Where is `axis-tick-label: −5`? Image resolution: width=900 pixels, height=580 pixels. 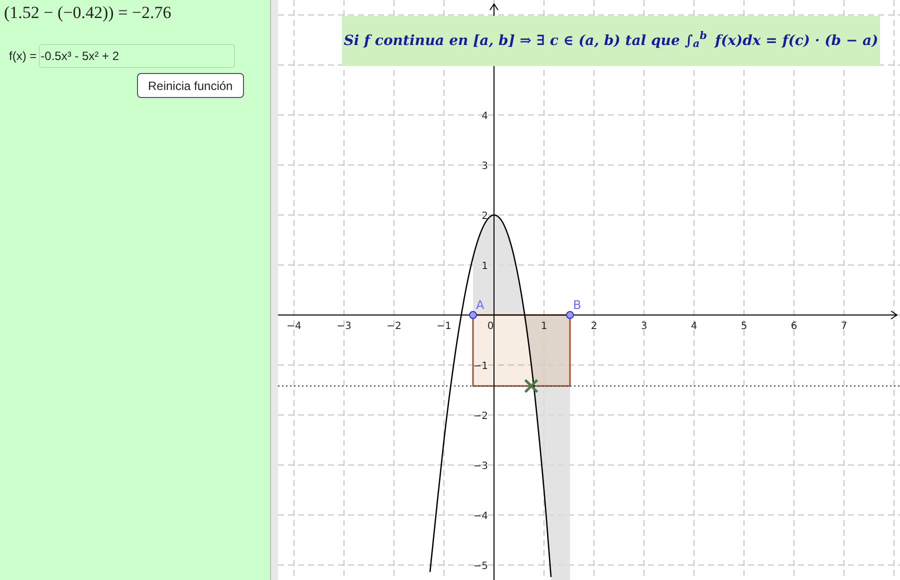
axis-tick-label: −5 is located at coordinates (480, 566).